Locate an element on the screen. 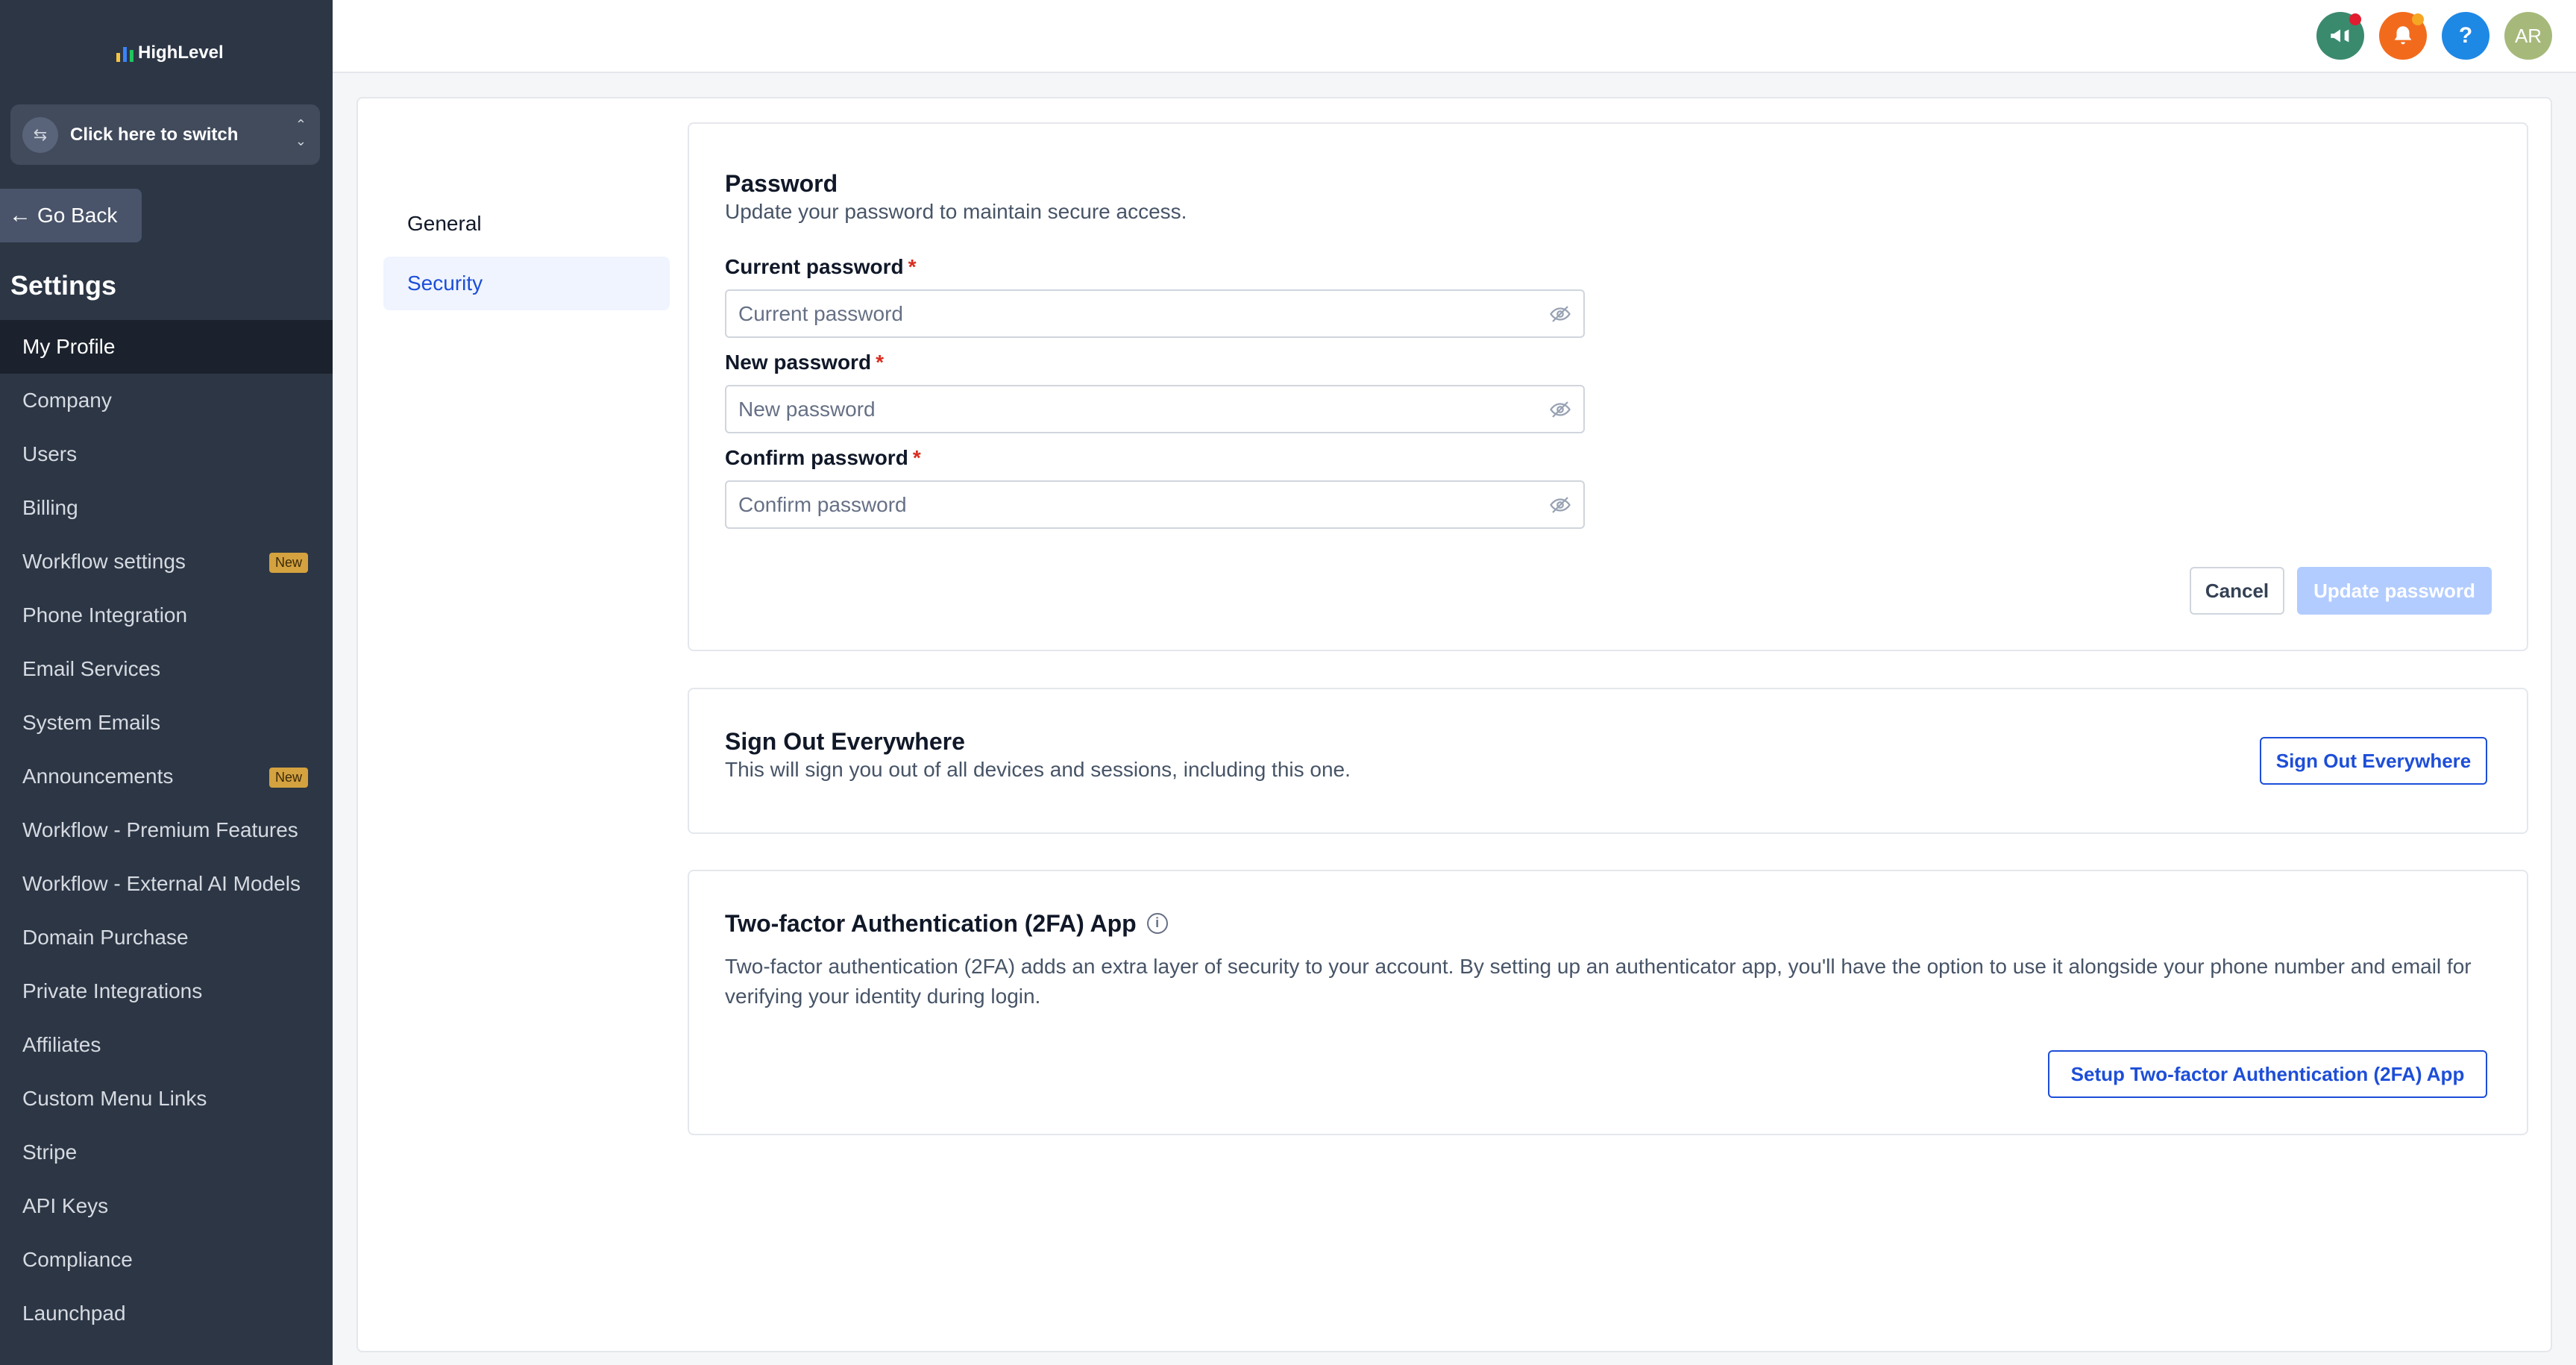 The width and height of the screenshot is (2576, 1365). sign-out-everywhere-button: Sign Out Everywhere is located at coordinates (2373, 761).